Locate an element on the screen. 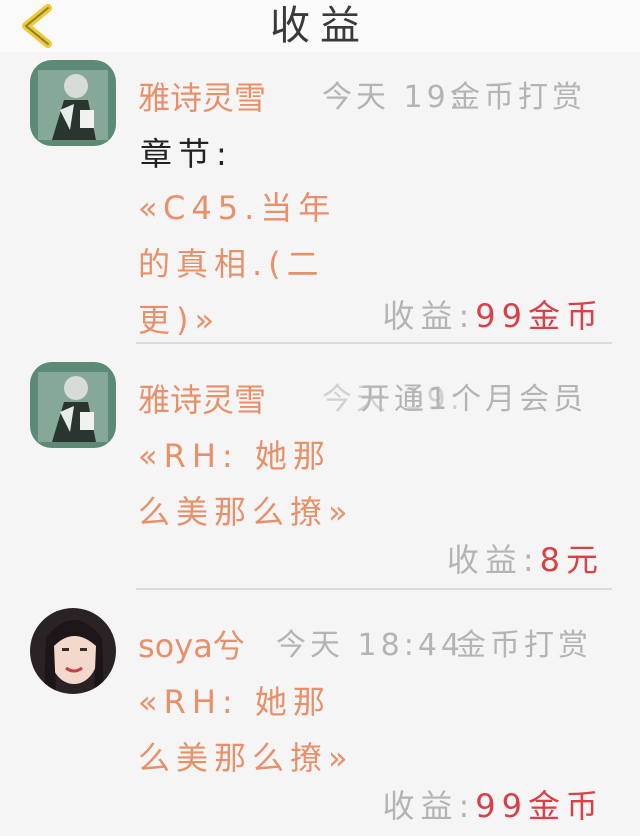 Image resolution: width=640 pixels, height=836 pixels. page-title: 收益 is located at coordinates (320, 26).